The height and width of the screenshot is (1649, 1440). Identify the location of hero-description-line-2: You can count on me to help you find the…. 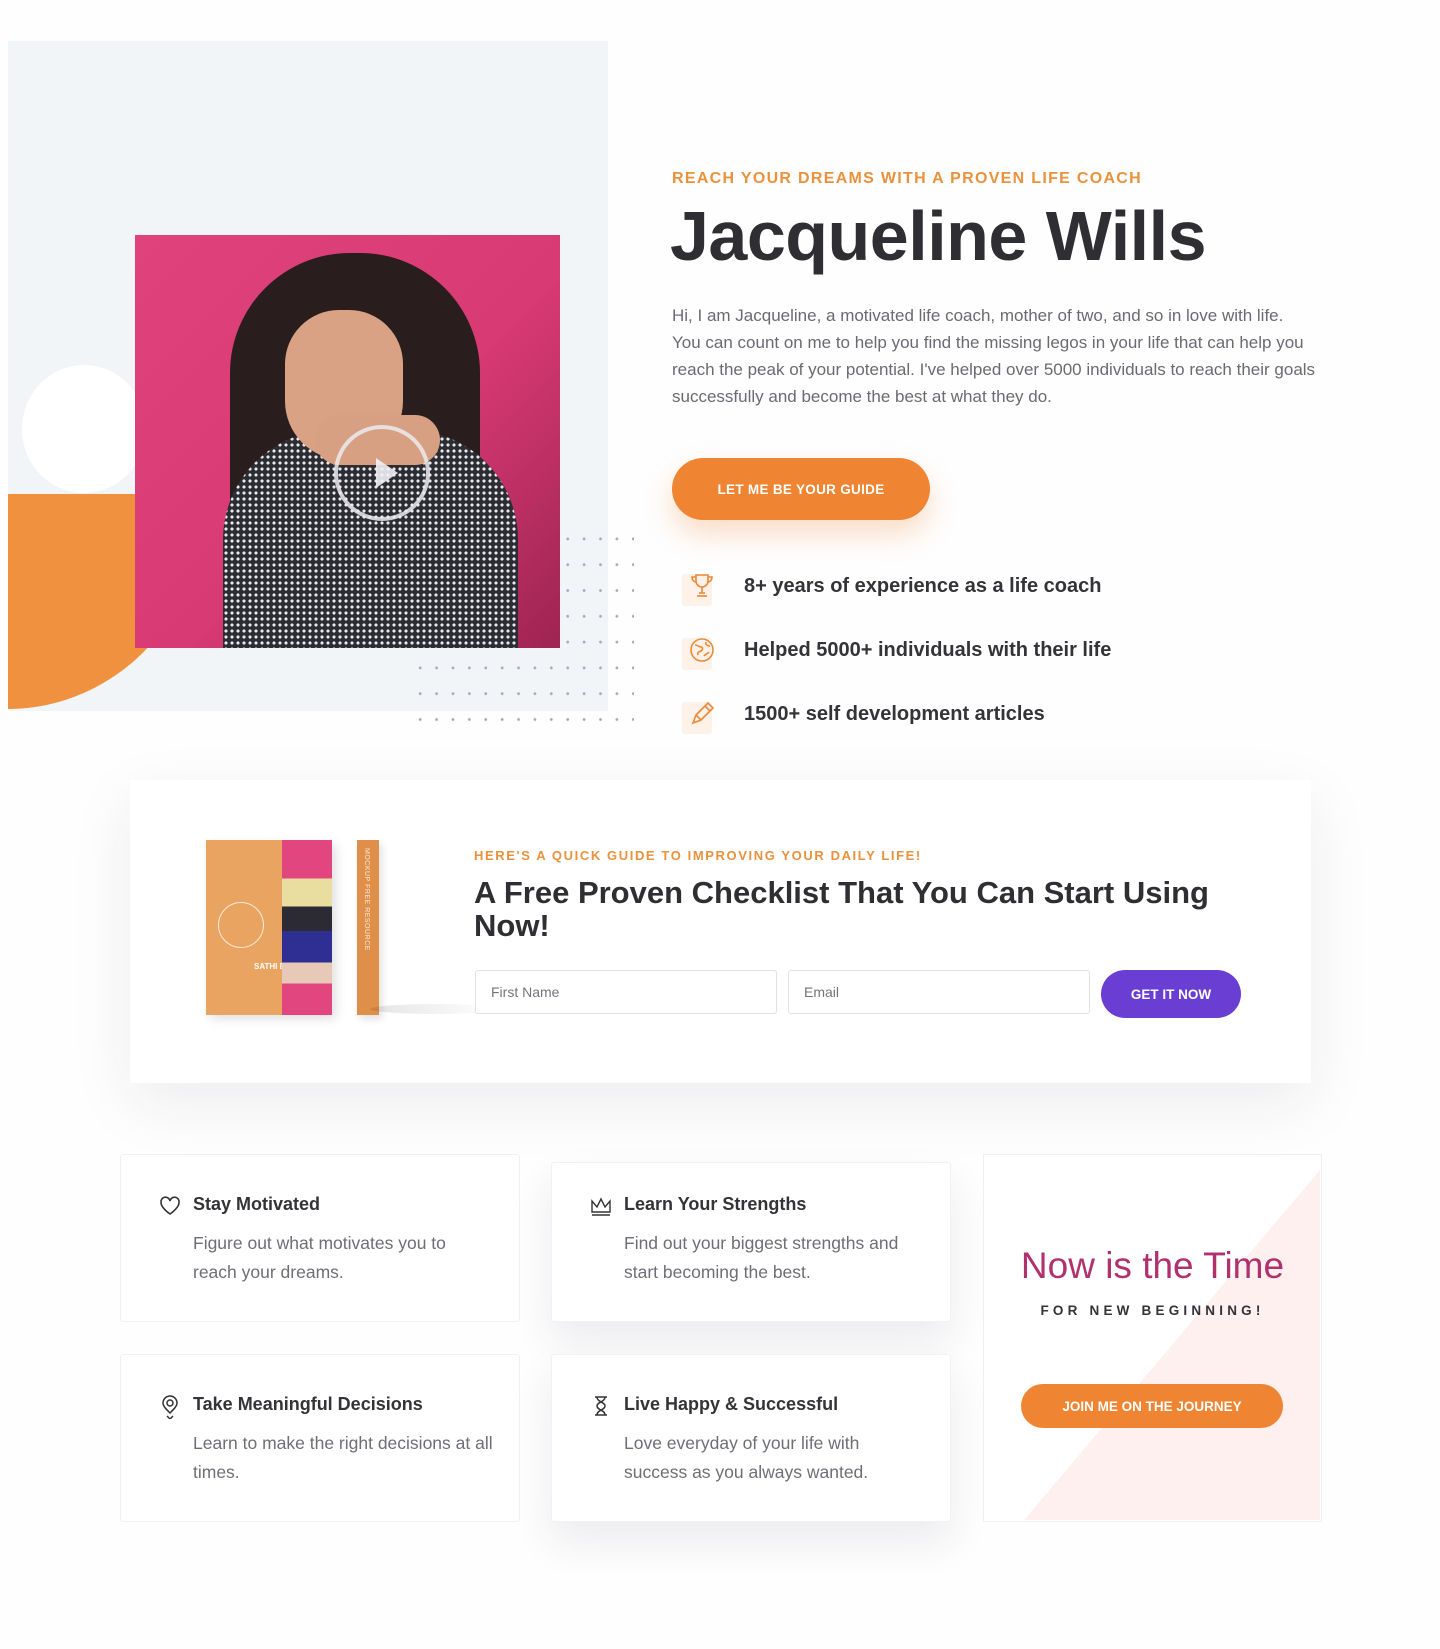
(994, 369).